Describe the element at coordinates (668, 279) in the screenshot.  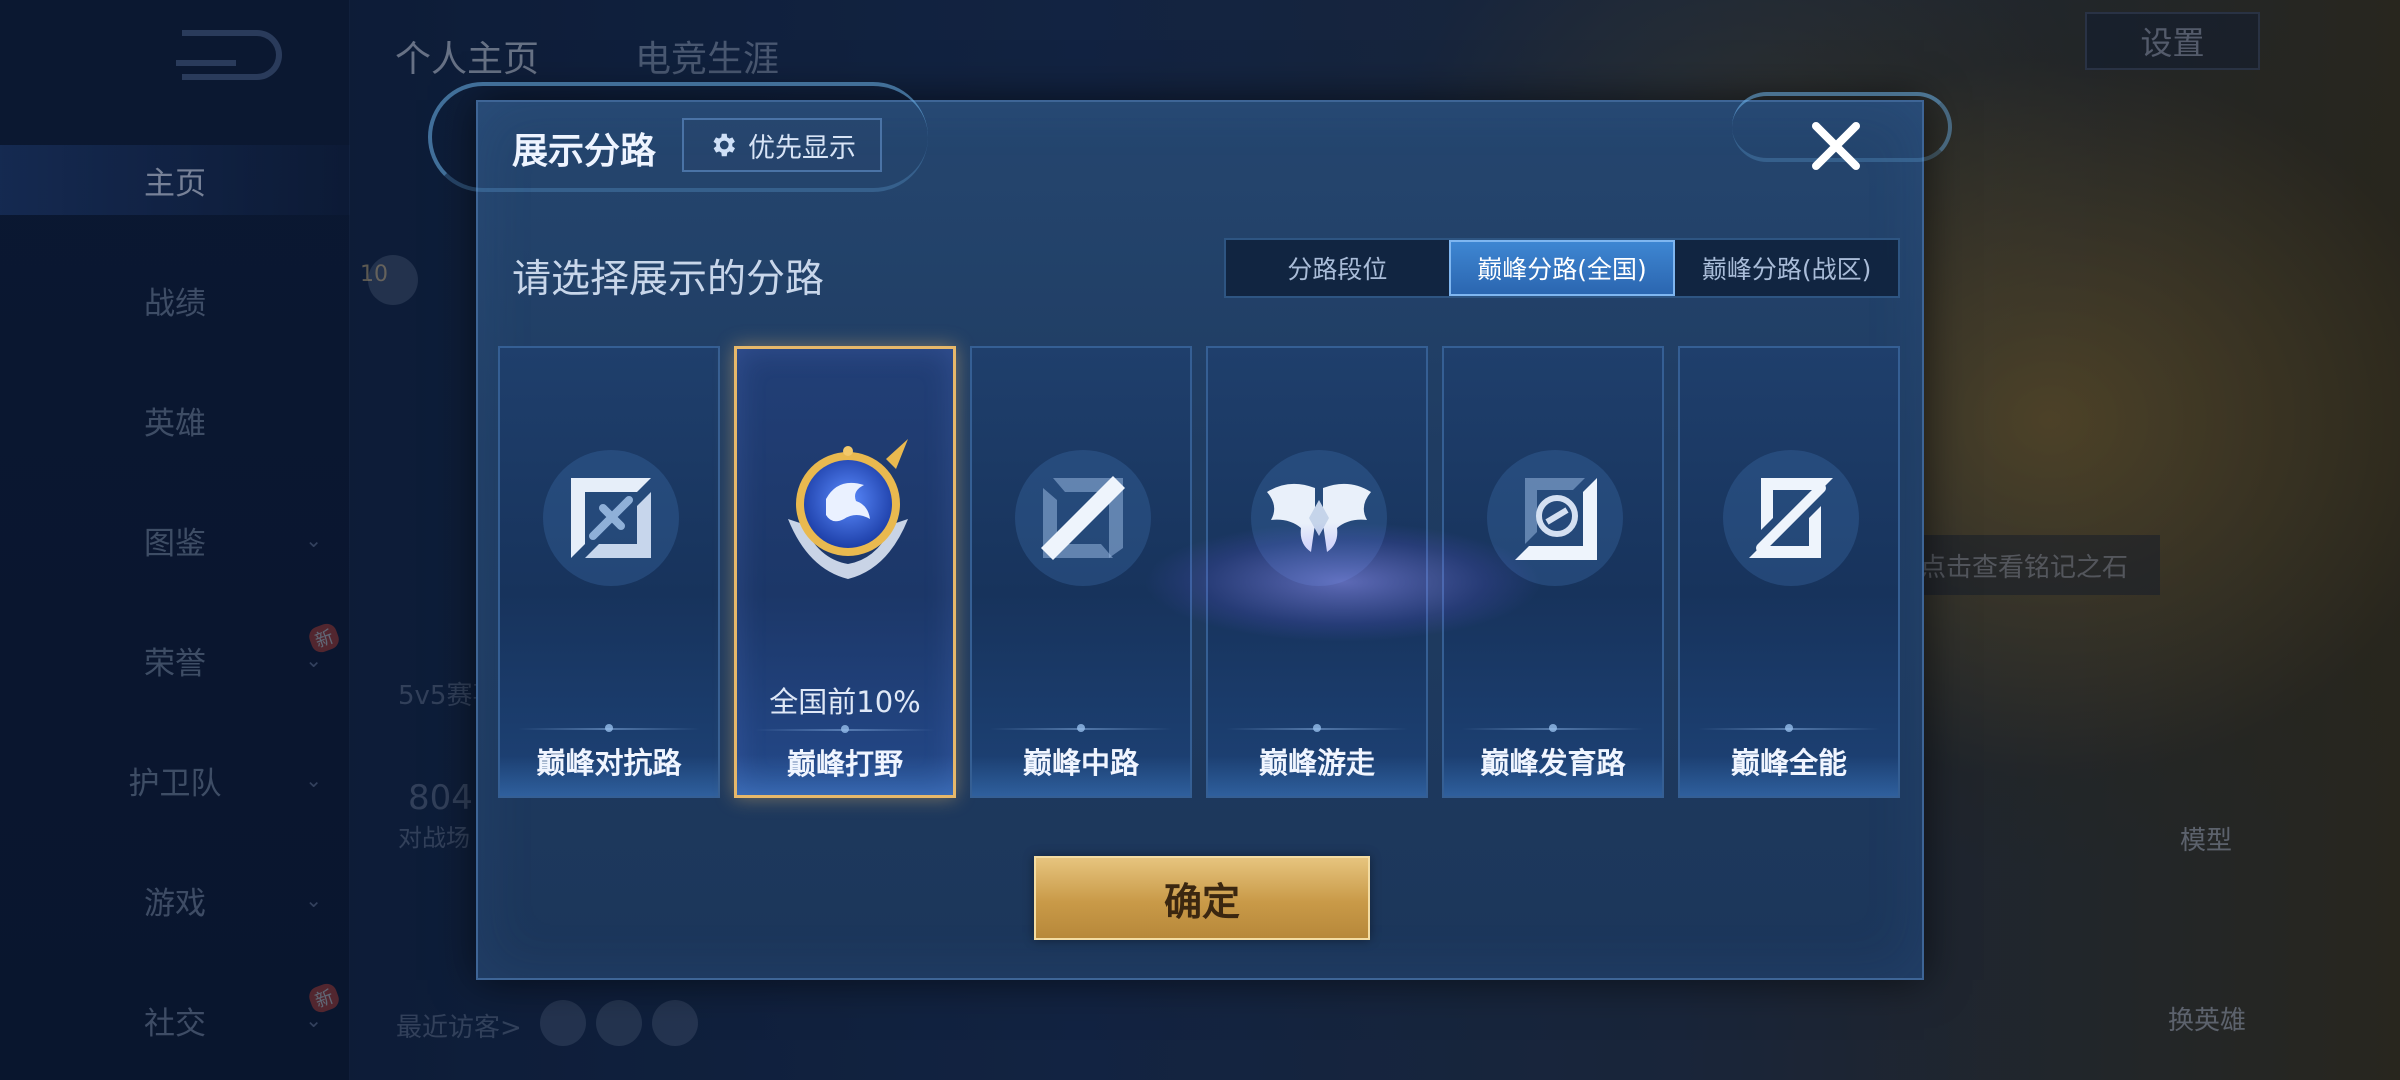
I see `lane-select-prompt: 请选择展示的分路` at that location.